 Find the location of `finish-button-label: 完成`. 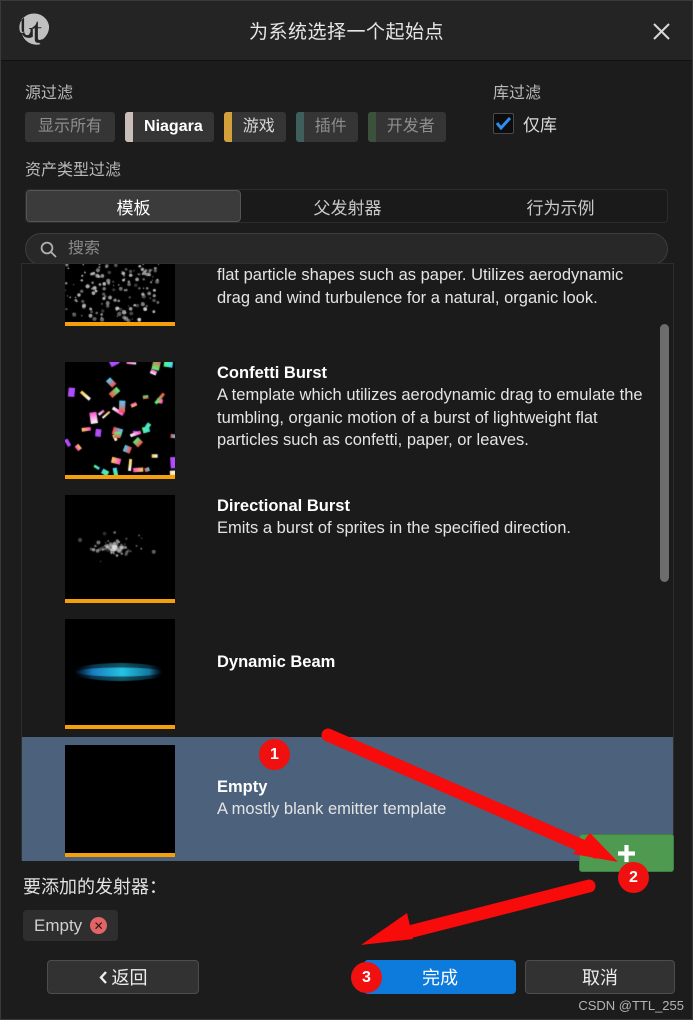

finish-button-label: 完成 is located at coordinates (440, 978).